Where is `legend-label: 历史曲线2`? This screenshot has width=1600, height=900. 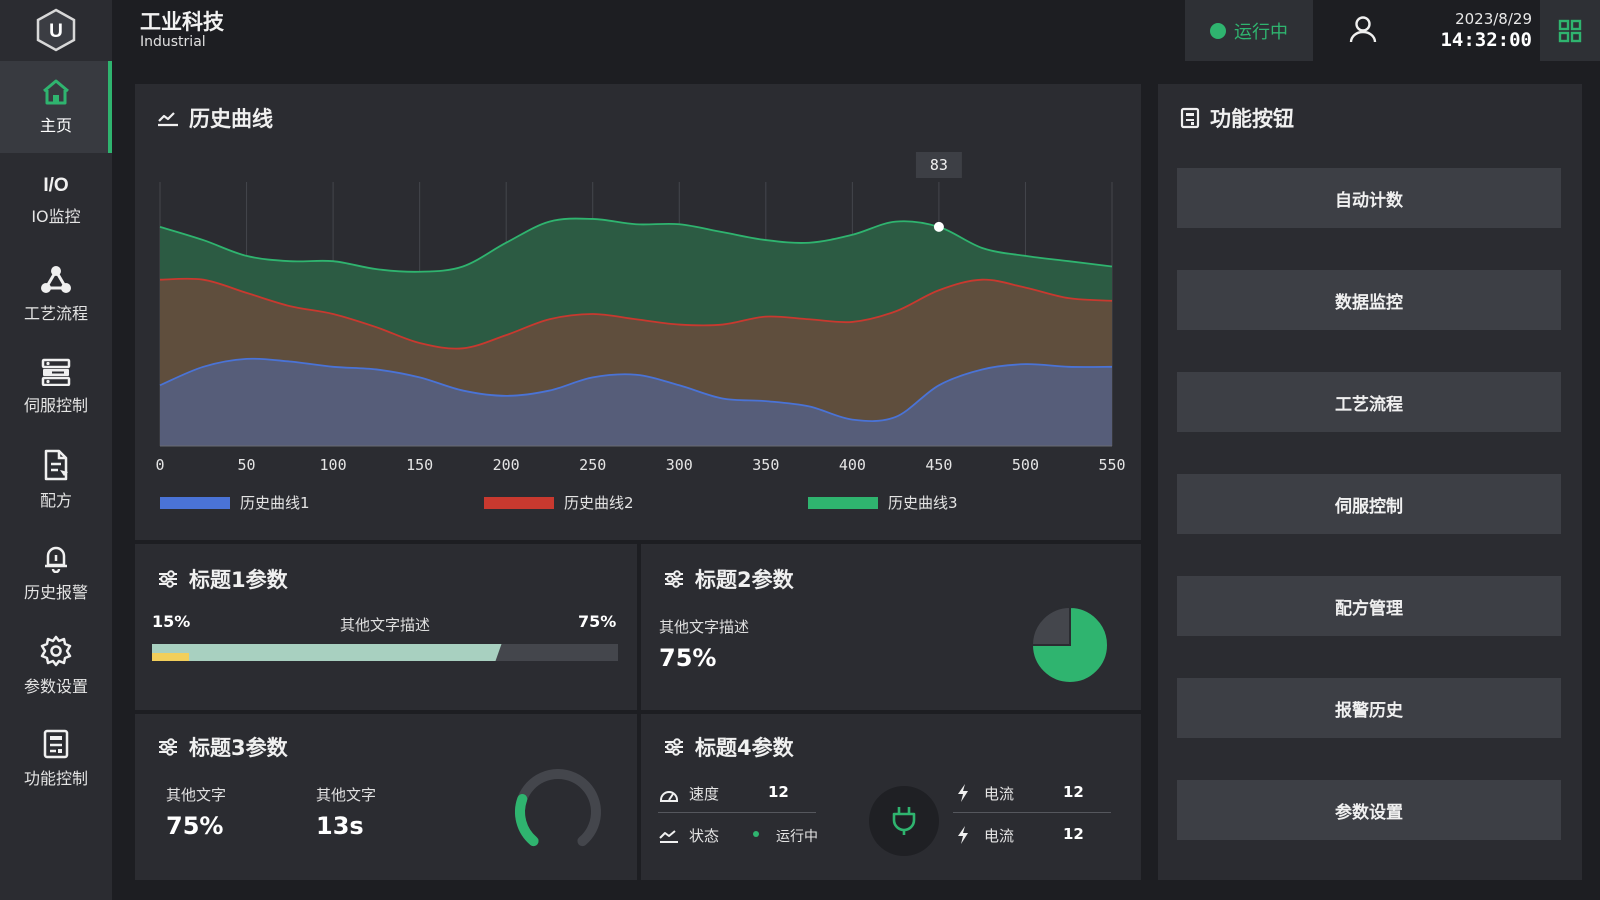
legend-label: 历史曲线2 is located at coordinates (599, 503).